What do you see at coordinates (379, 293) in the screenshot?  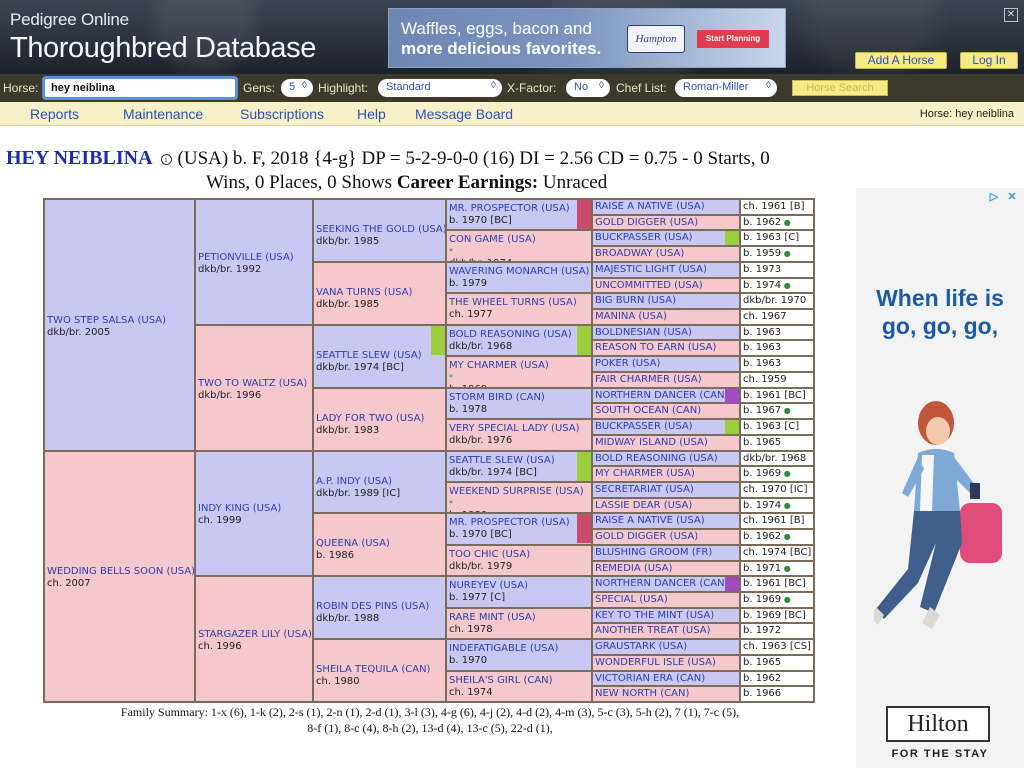 I see `horse-name-link: VANA TURNS (USA)` at bounding box center [379, 293].